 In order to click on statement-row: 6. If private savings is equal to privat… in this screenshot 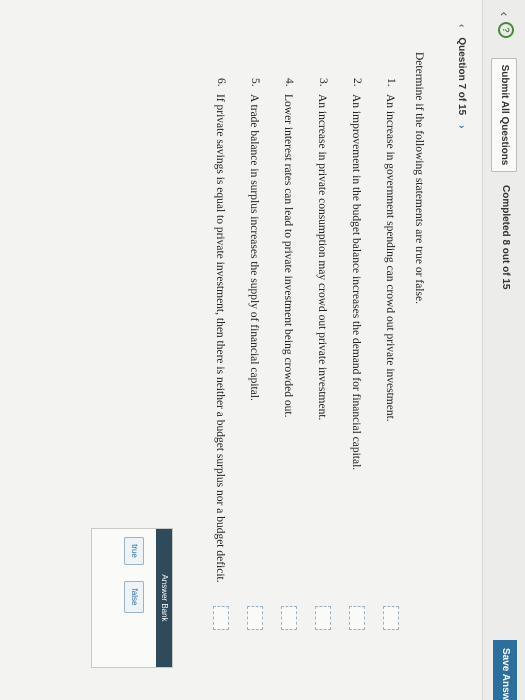, I will do `click(208, 358)`.